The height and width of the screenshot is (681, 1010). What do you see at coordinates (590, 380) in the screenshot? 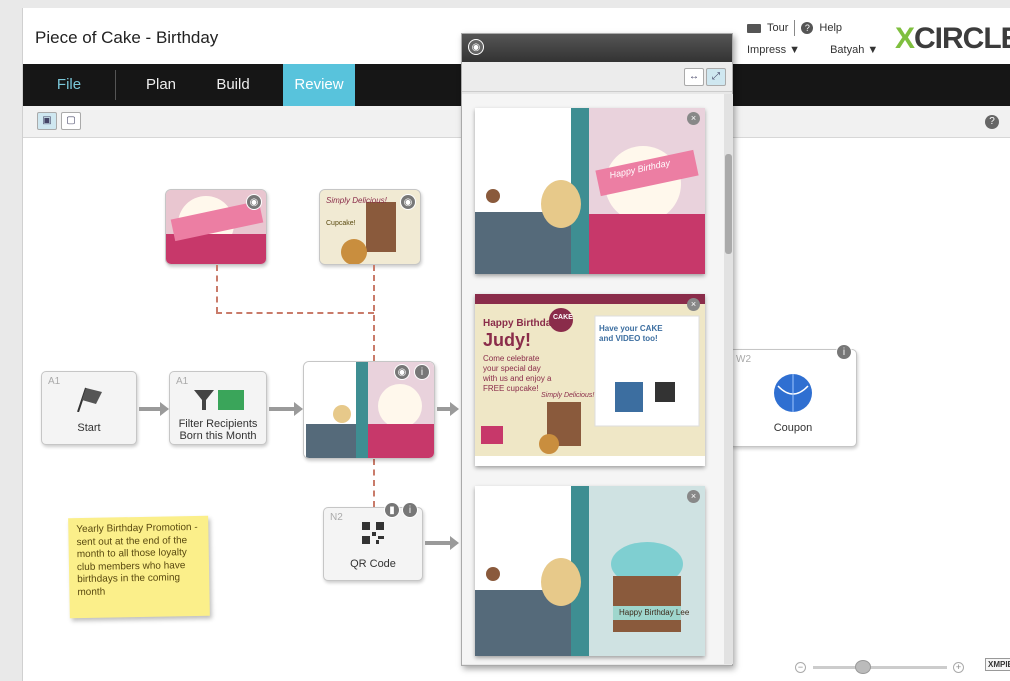
I see `preview-card: × CAKE Happy Birthday Judy! Come celebra` at bounding box center [590, 380].